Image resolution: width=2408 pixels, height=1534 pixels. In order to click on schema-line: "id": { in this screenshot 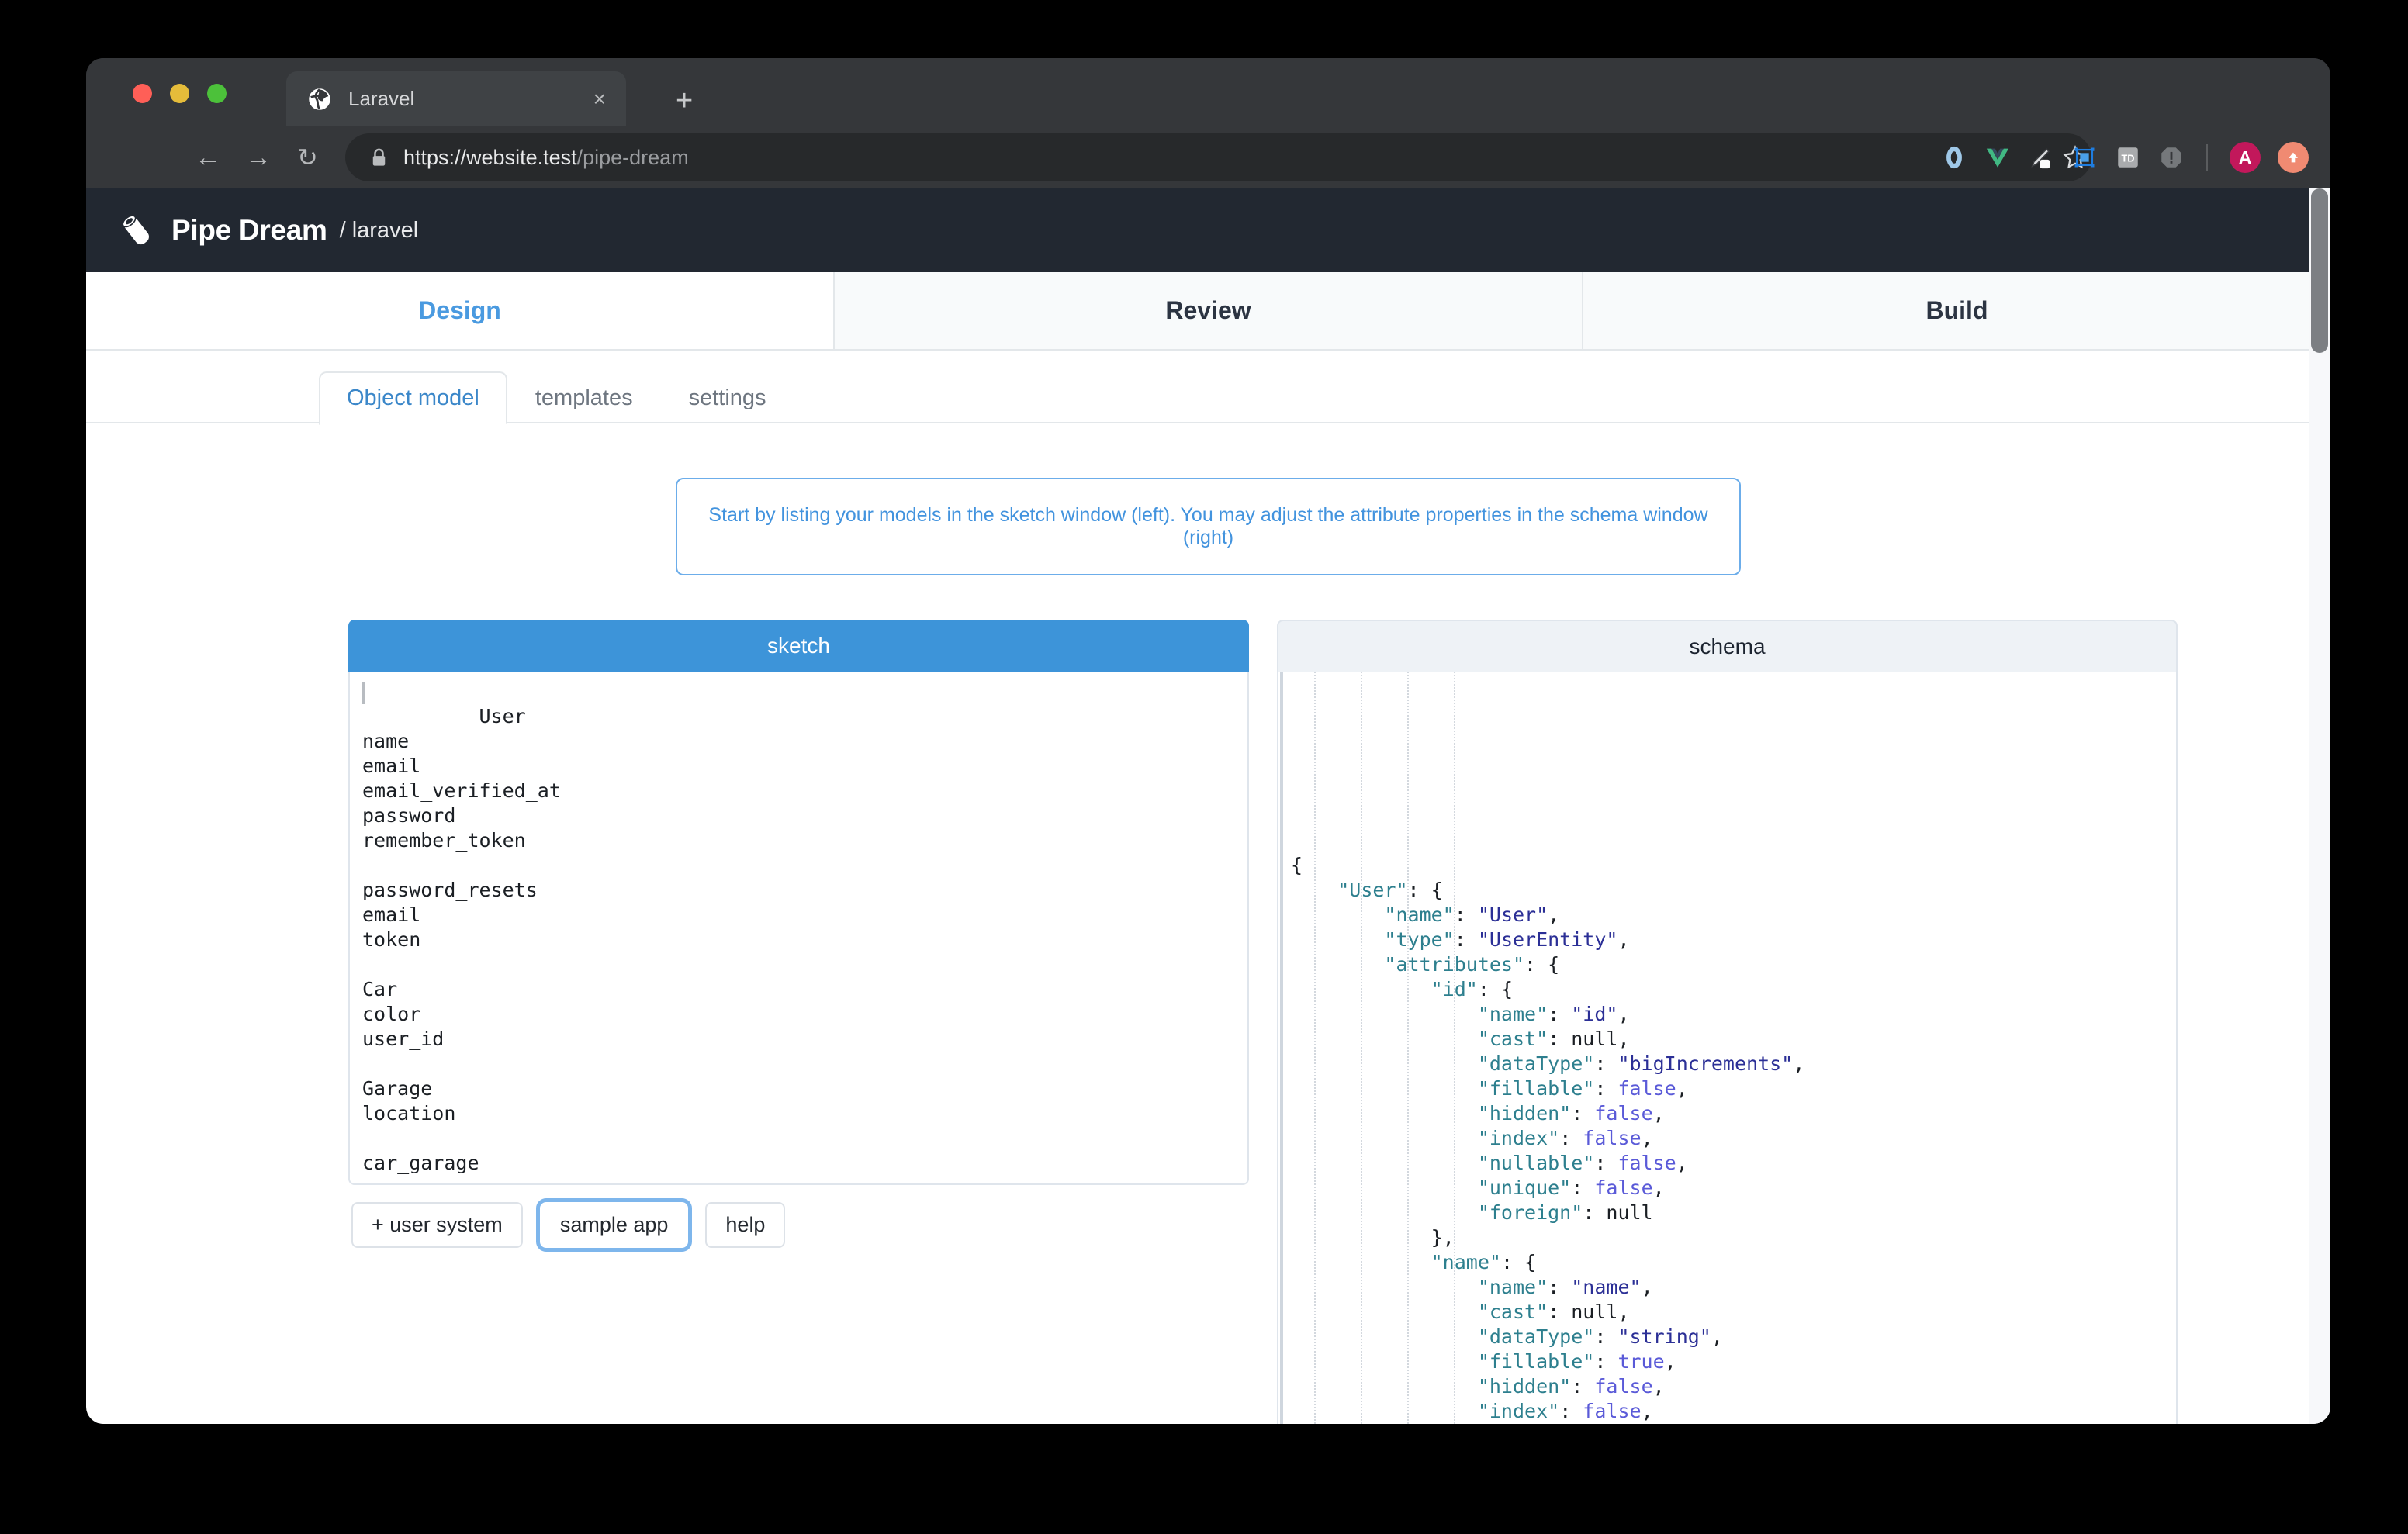, I will do `click(1472, 989)`.